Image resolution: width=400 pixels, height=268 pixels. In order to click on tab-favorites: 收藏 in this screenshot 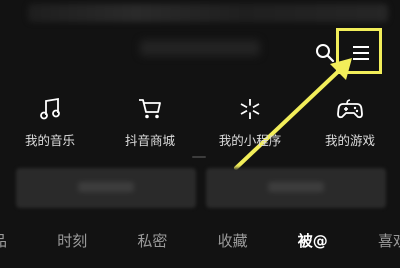, I will do `click(233, 240)`.